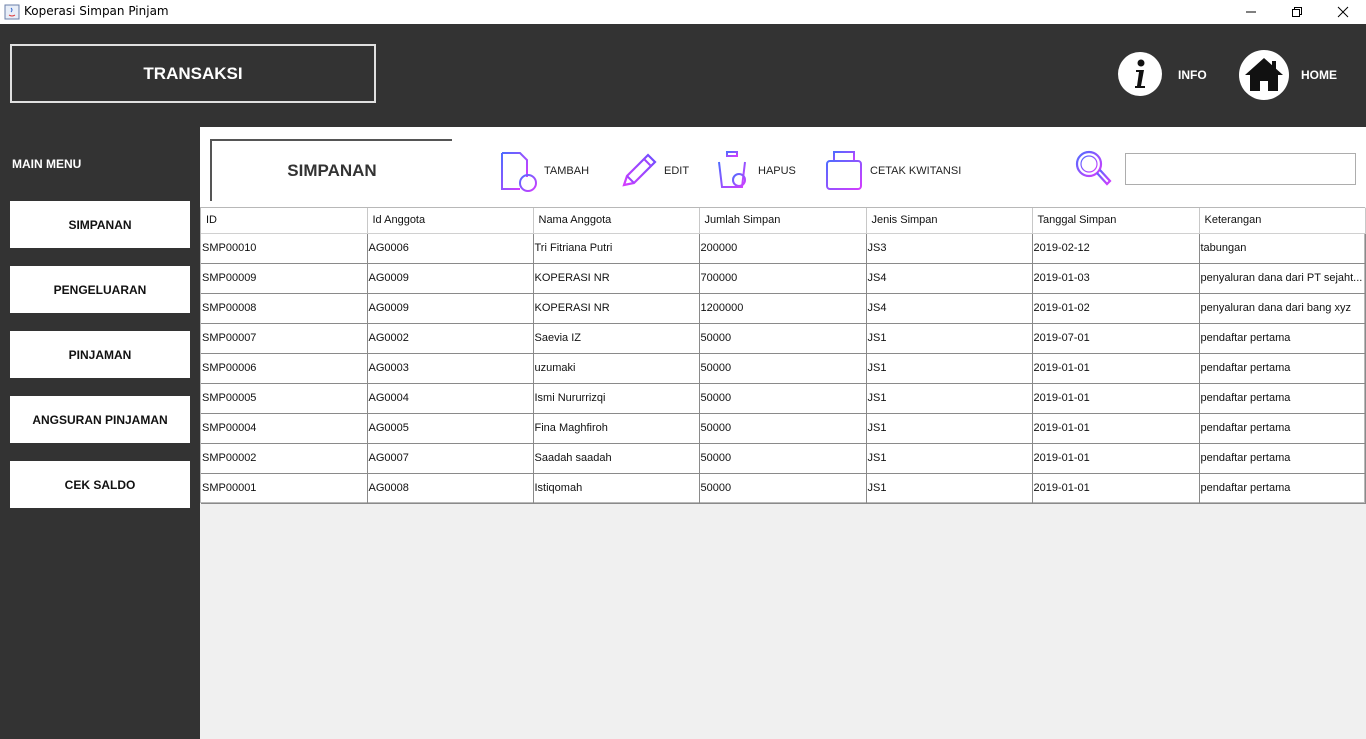  Describe the element at coordinates (1140, 74) in the screenshot. I see `info-icon` at that location.